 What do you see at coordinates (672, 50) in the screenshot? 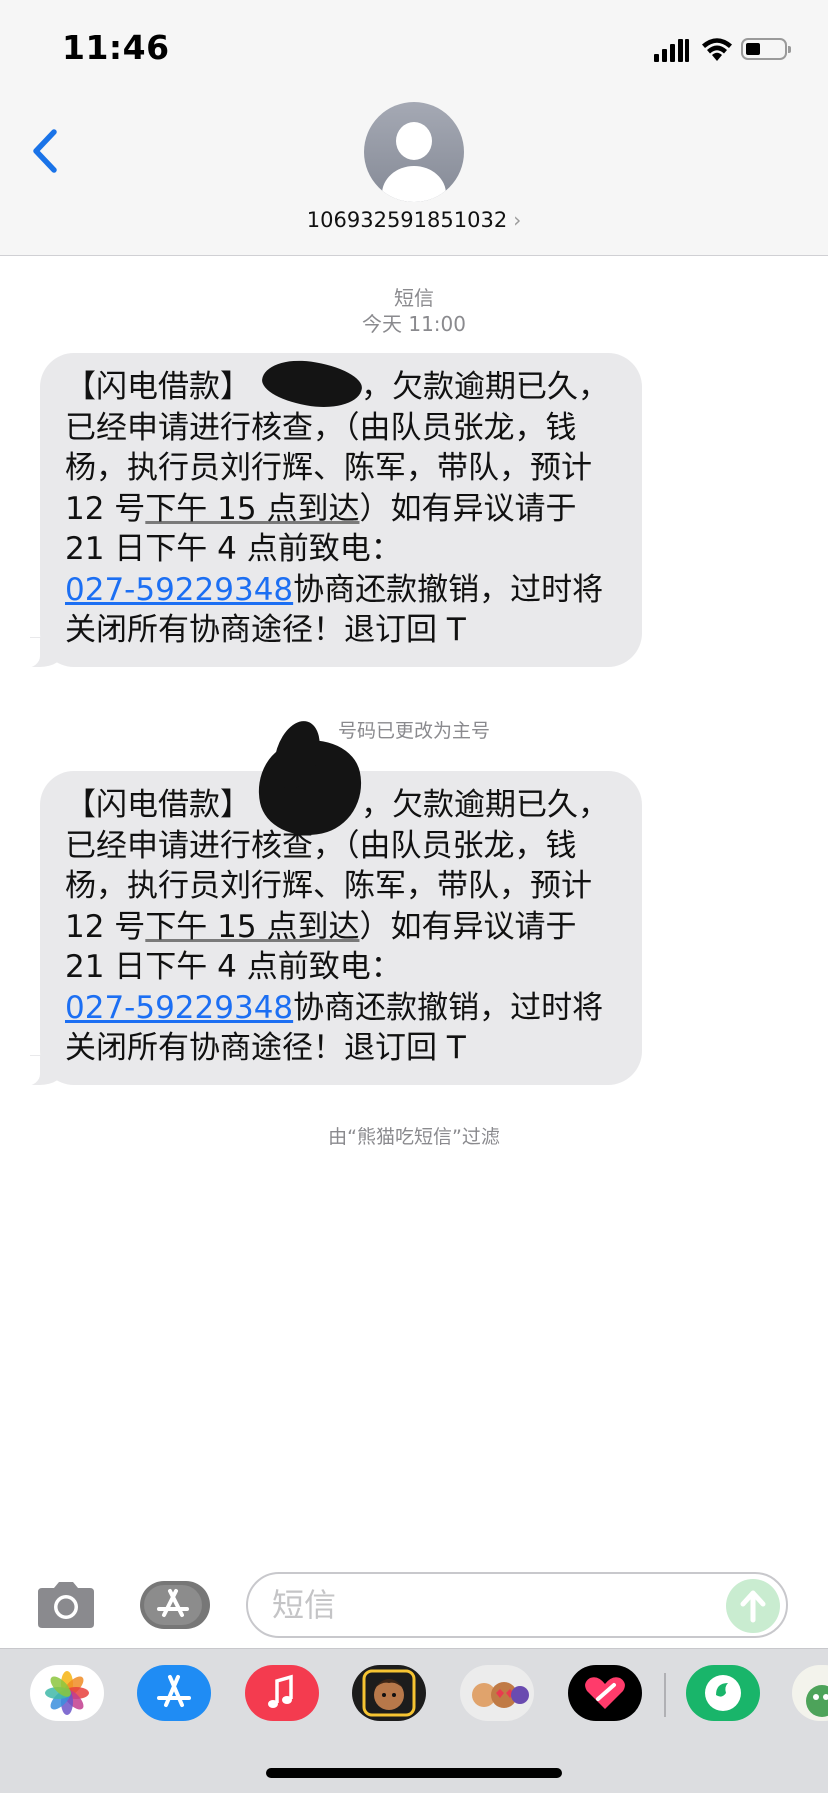
I see `cellular-signal-icon` at bounding box center [672, 50].